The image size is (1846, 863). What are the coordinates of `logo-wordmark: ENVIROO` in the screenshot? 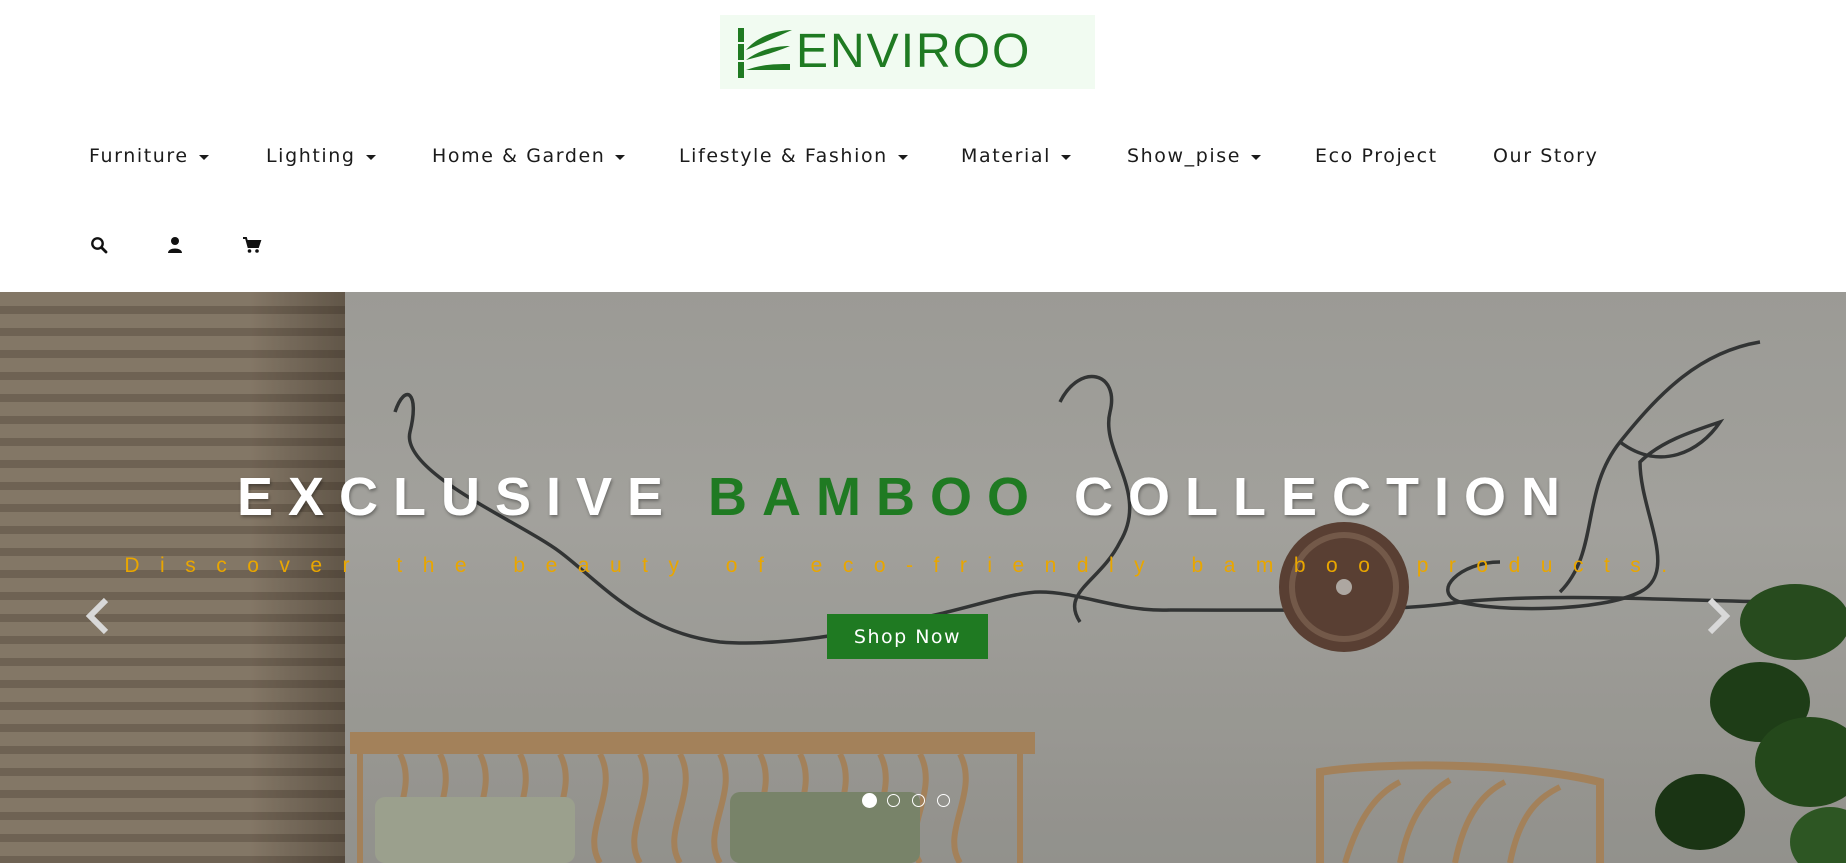 It's located at (914, 51).